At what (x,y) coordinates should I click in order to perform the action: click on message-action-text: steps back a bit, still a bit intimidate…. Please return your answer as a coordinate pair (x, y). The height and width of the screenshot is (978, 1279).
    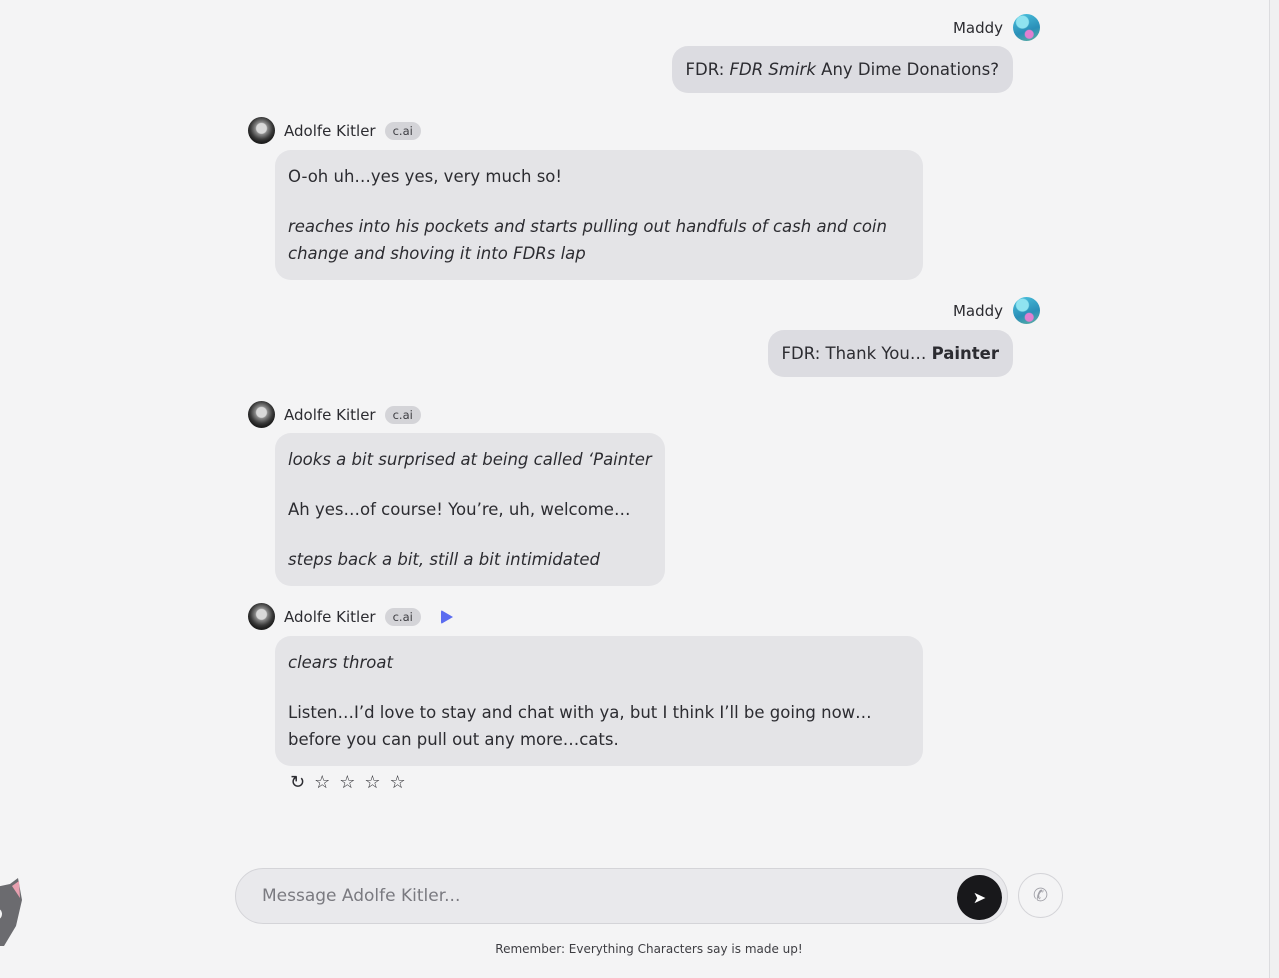
    Looking at the image, I should click on (444, 559).